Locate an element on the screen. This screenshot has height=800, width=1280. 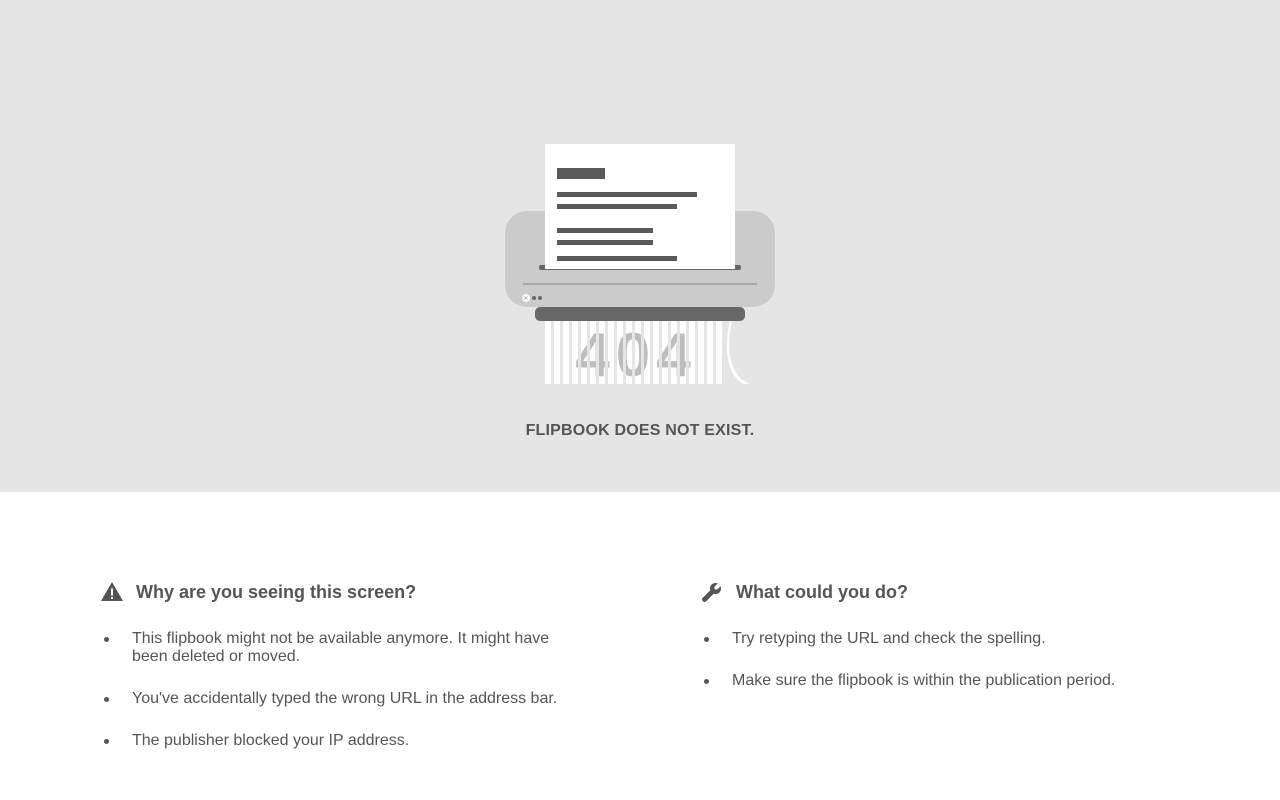
what-header: What could you do? is located at coordinates (960, 592).